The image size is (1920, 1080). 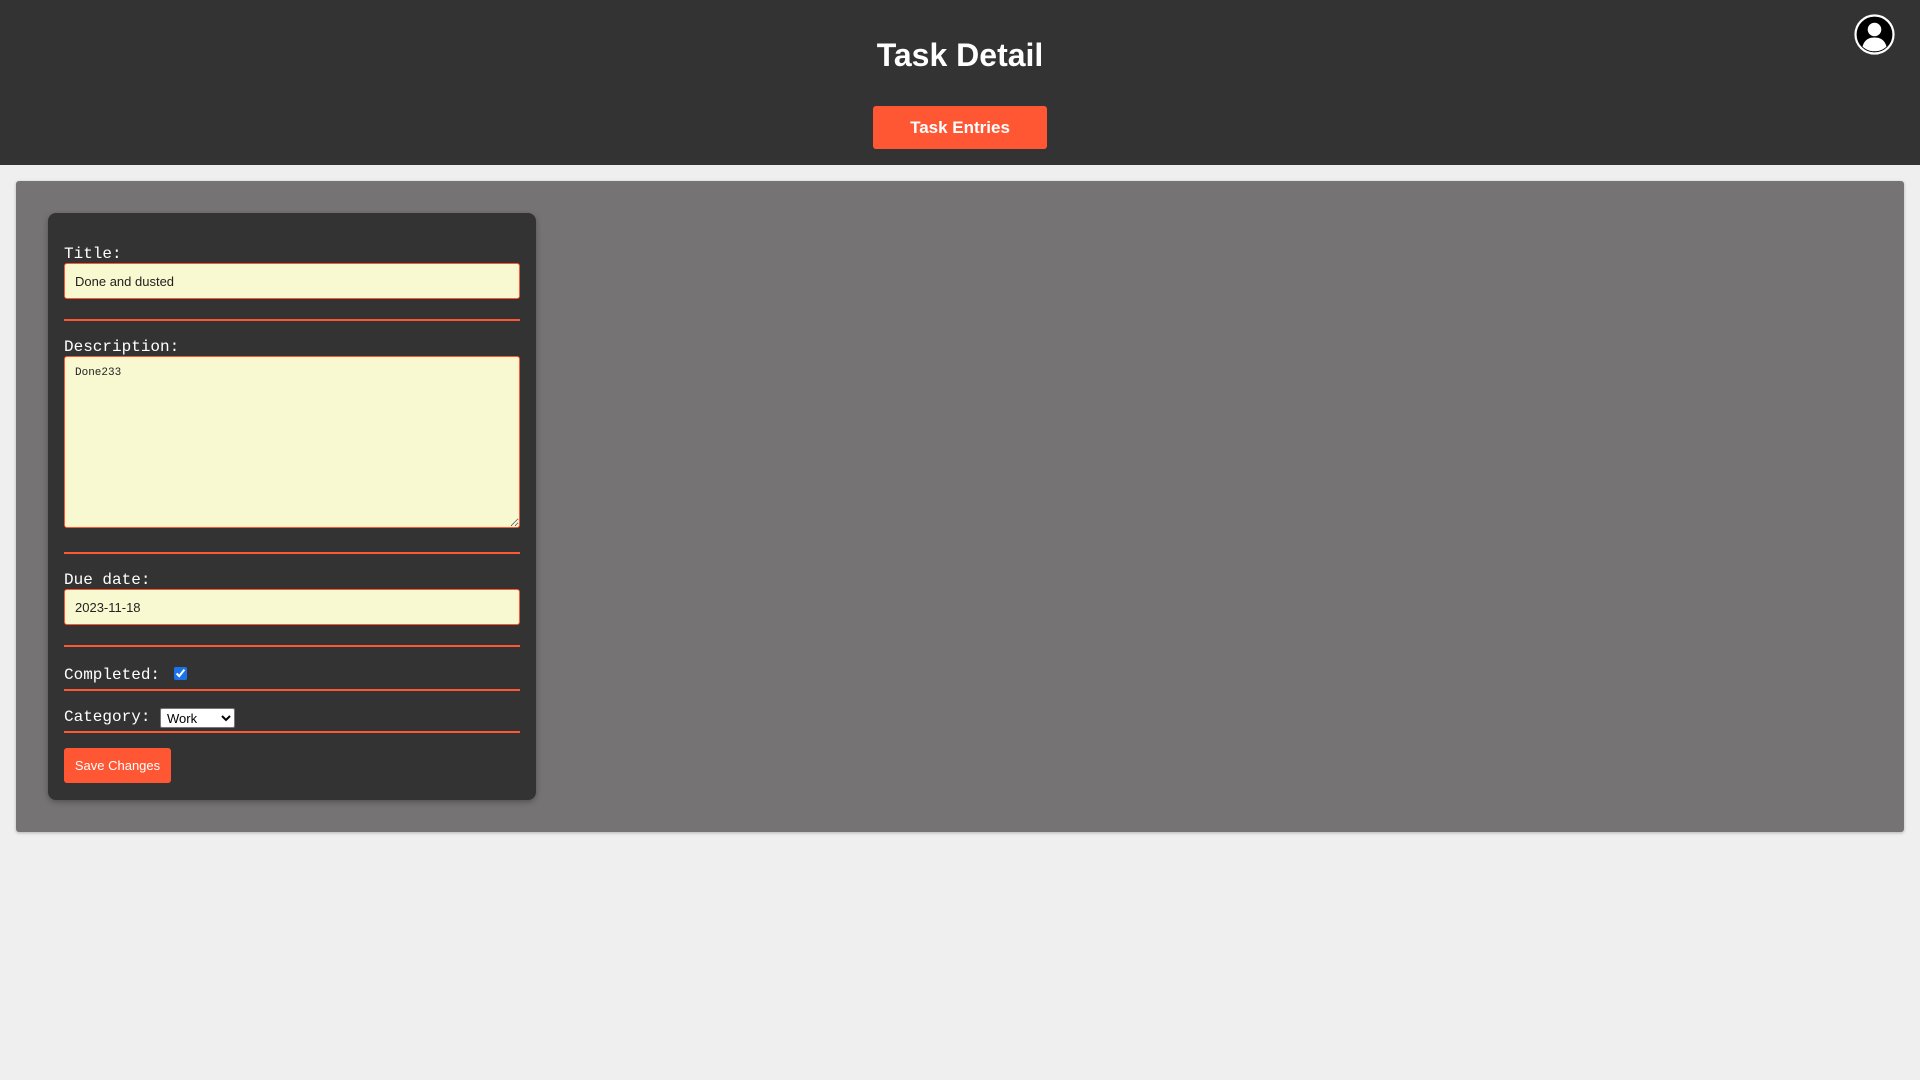 What do you see at coordinates (112, 675) in the screenshot?
I see `completed-label: Completed:` at bounding box center [112, 675].